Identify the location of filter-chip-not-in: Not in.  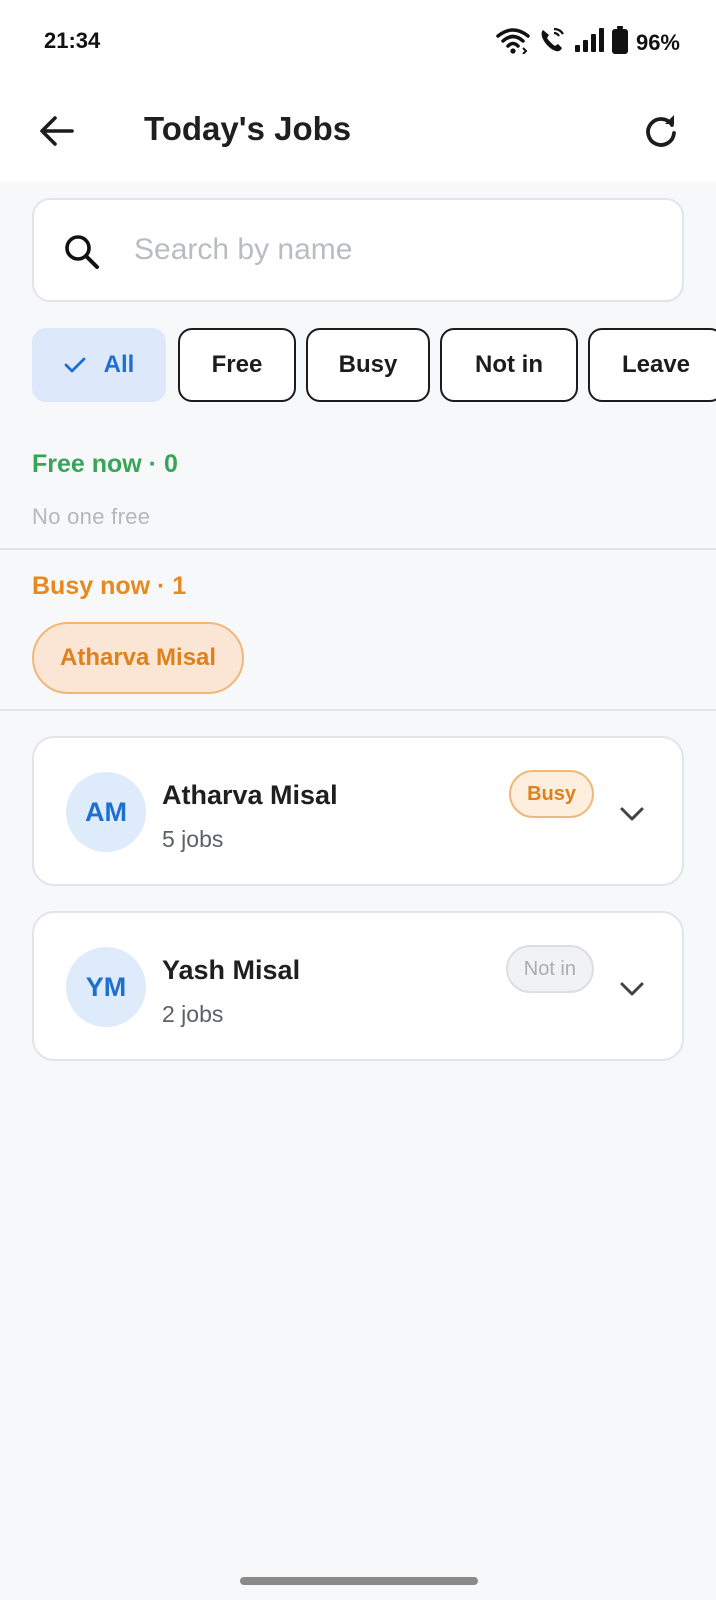
(509, 365).